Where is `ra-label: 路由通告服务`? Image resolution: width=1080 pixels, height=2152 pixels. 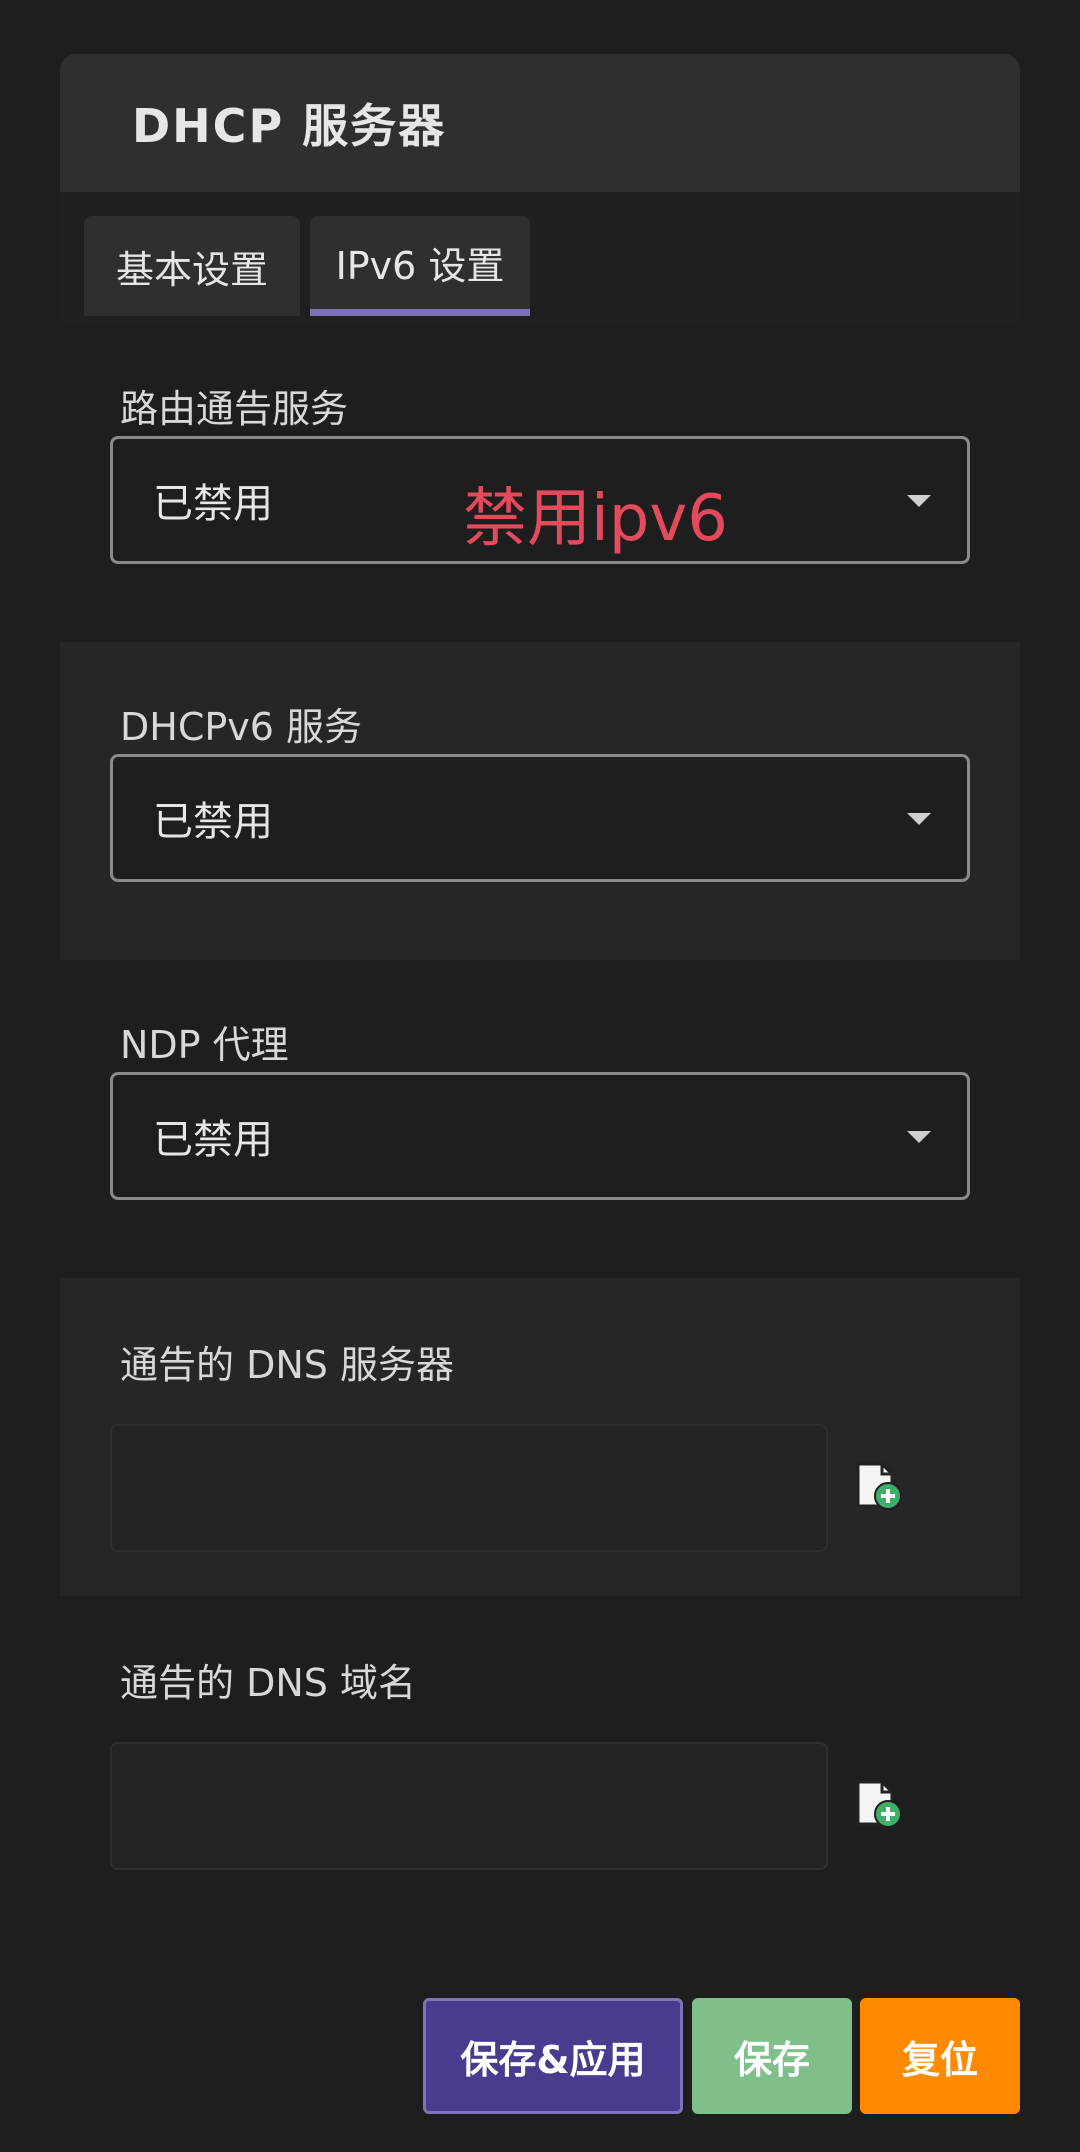
ra-label: 路由通告服务 is located at coordinates (234, 409).